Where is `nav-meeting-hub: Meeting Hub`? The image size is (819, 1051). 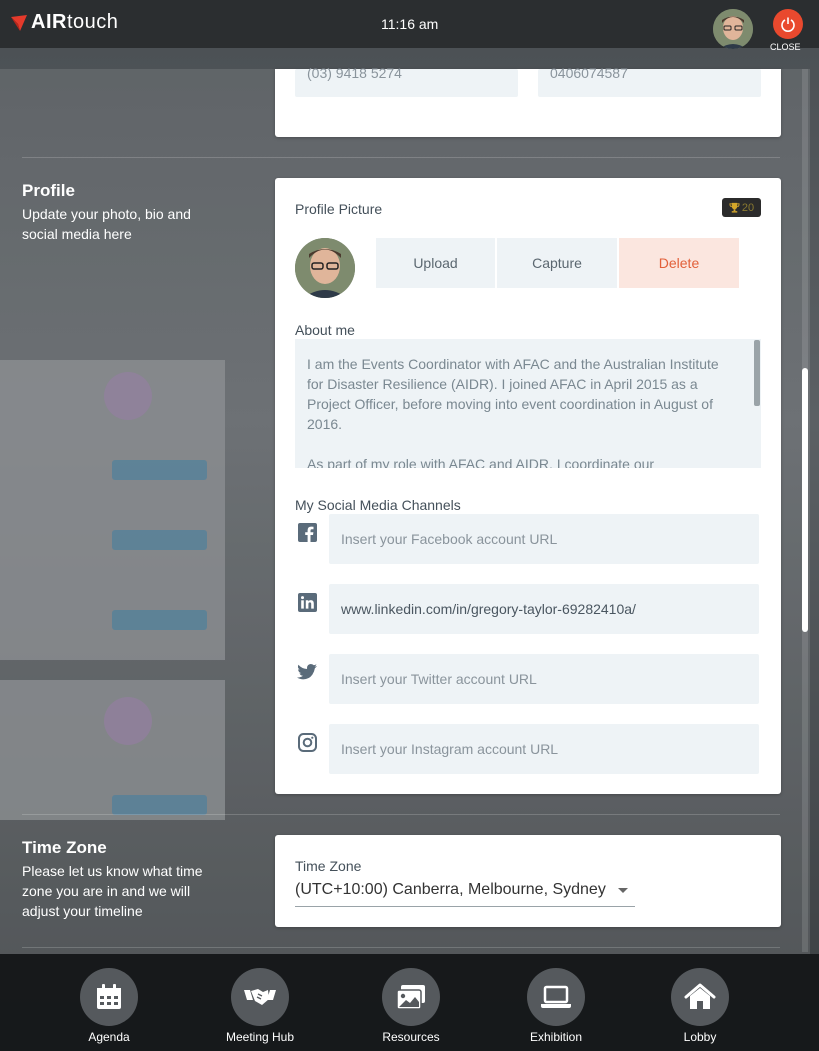 nav-meeting-hub: Meeting Hub is located at coordinates (260, 1006).